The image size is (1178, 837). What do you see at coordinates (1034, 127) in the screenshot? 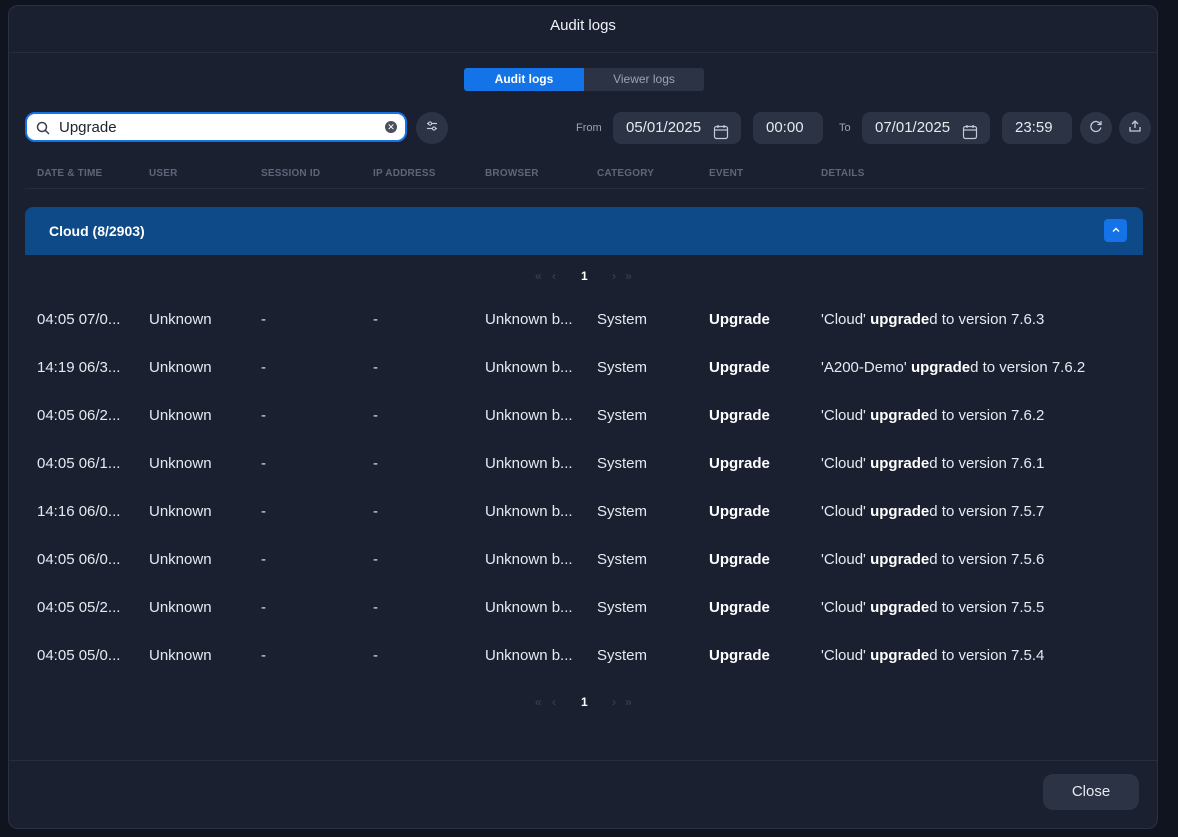
I see `to-time-value: 23:59` at bounding box center [1034, 127].